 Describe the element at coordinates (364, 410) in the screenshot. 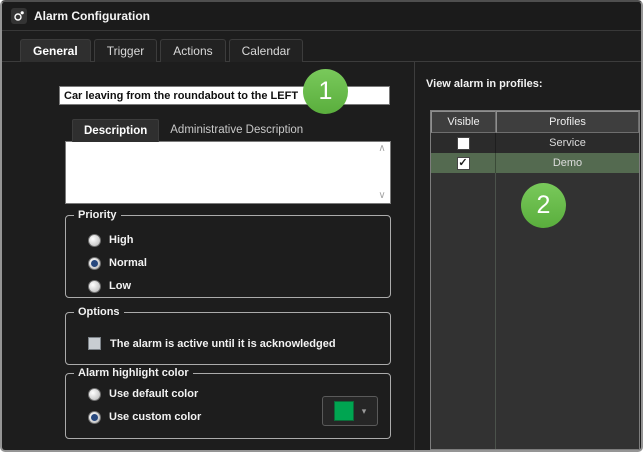

I see `chevron-down-icon: ▾` at that location.